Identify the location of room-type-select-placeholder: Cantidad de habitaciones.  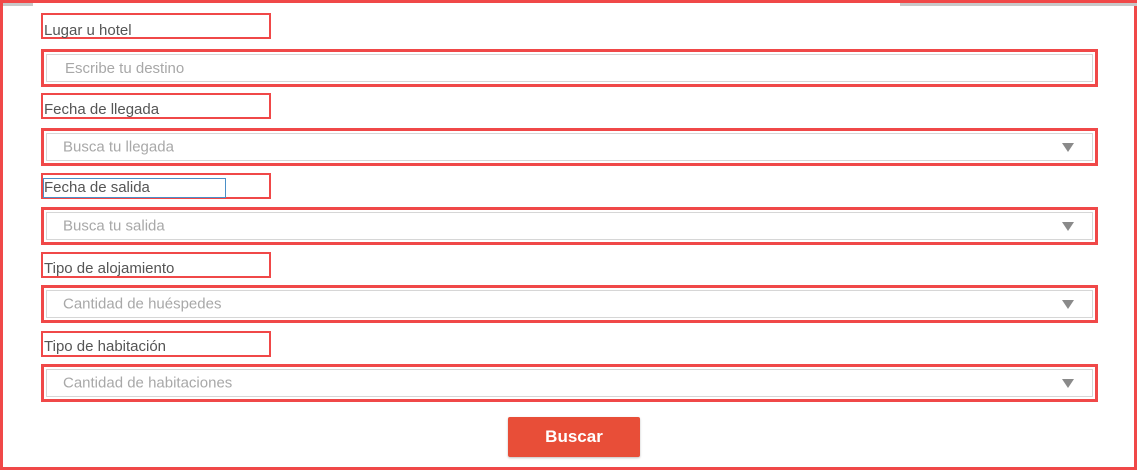
(148, 383).